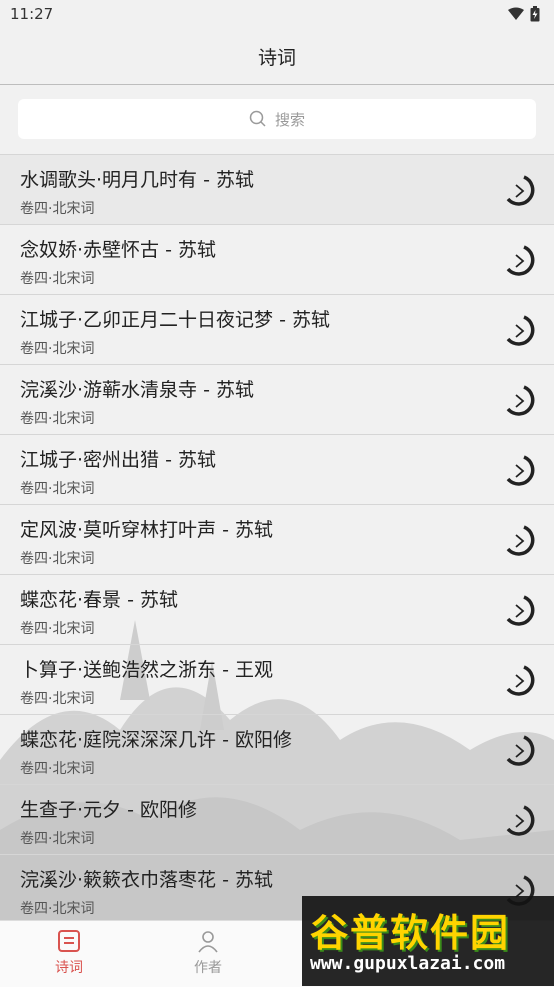 This screenshot has height=987, width=554. Describe the element at coordinates (277, 610) in the screenshot. I see `poem-list-item: 蝶恋花·春景 - 苏轼 卷四·北宋词` at that location.